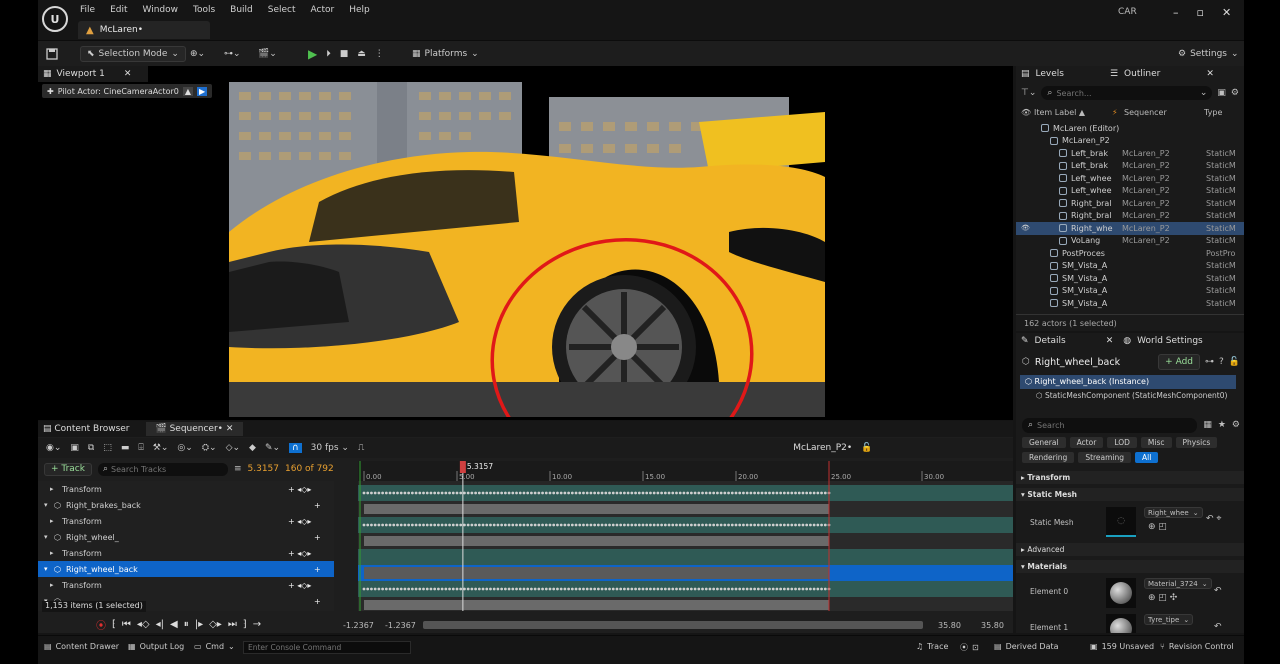 The image size is (1280, 664). Describe the element at coordinates (1200, 12) in the screenshot. I see `maximize-icon: ▫` at that location.